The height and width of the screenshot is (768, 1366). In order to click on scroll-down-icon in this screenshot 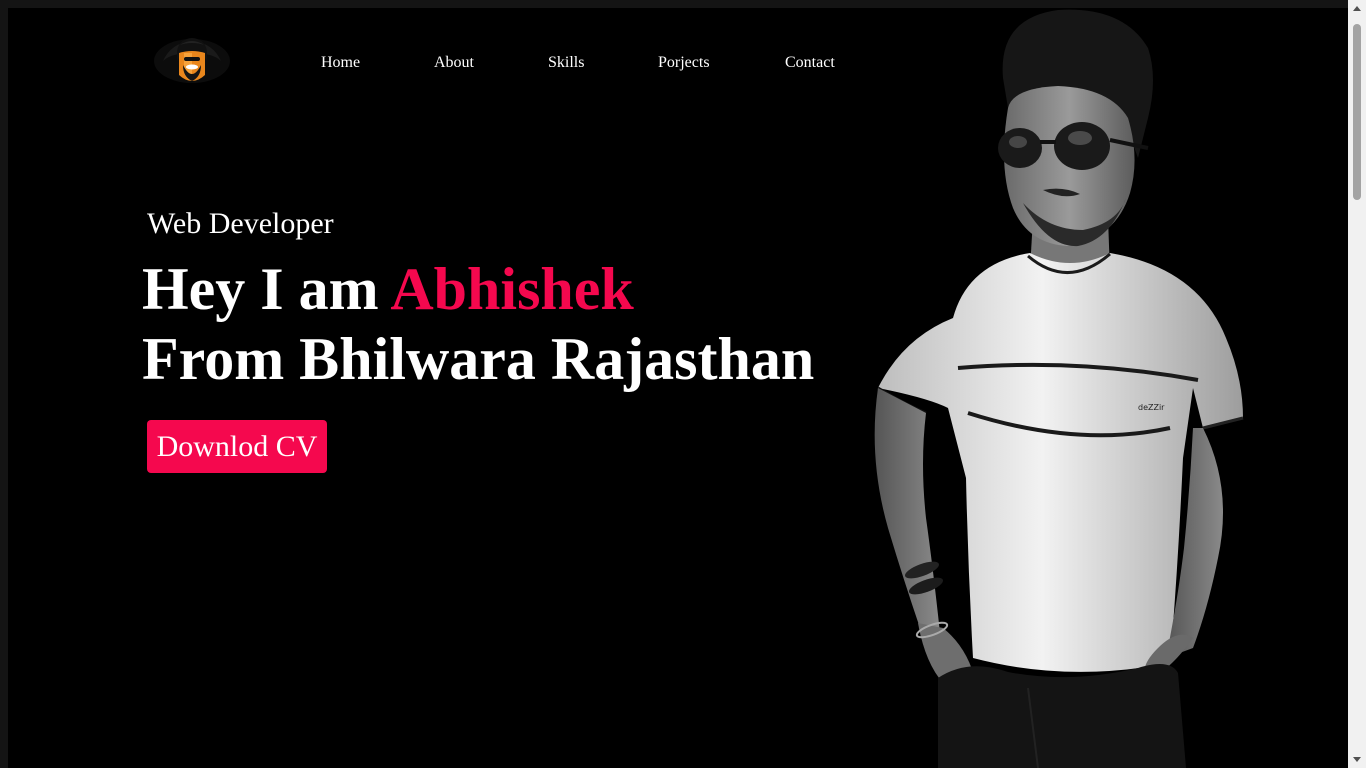, I will do `click(1357, 759)`.